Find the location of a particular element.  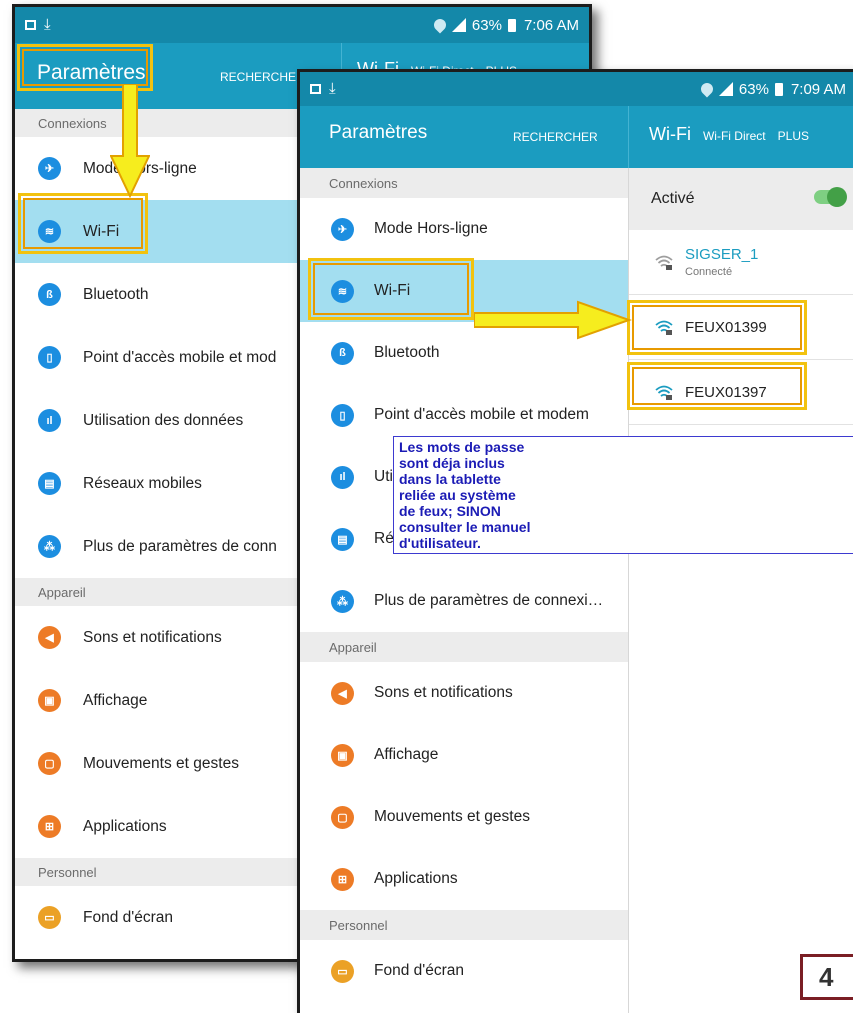

settings-item-label: Réseaux mobiles is located at coordinates (142, 483).